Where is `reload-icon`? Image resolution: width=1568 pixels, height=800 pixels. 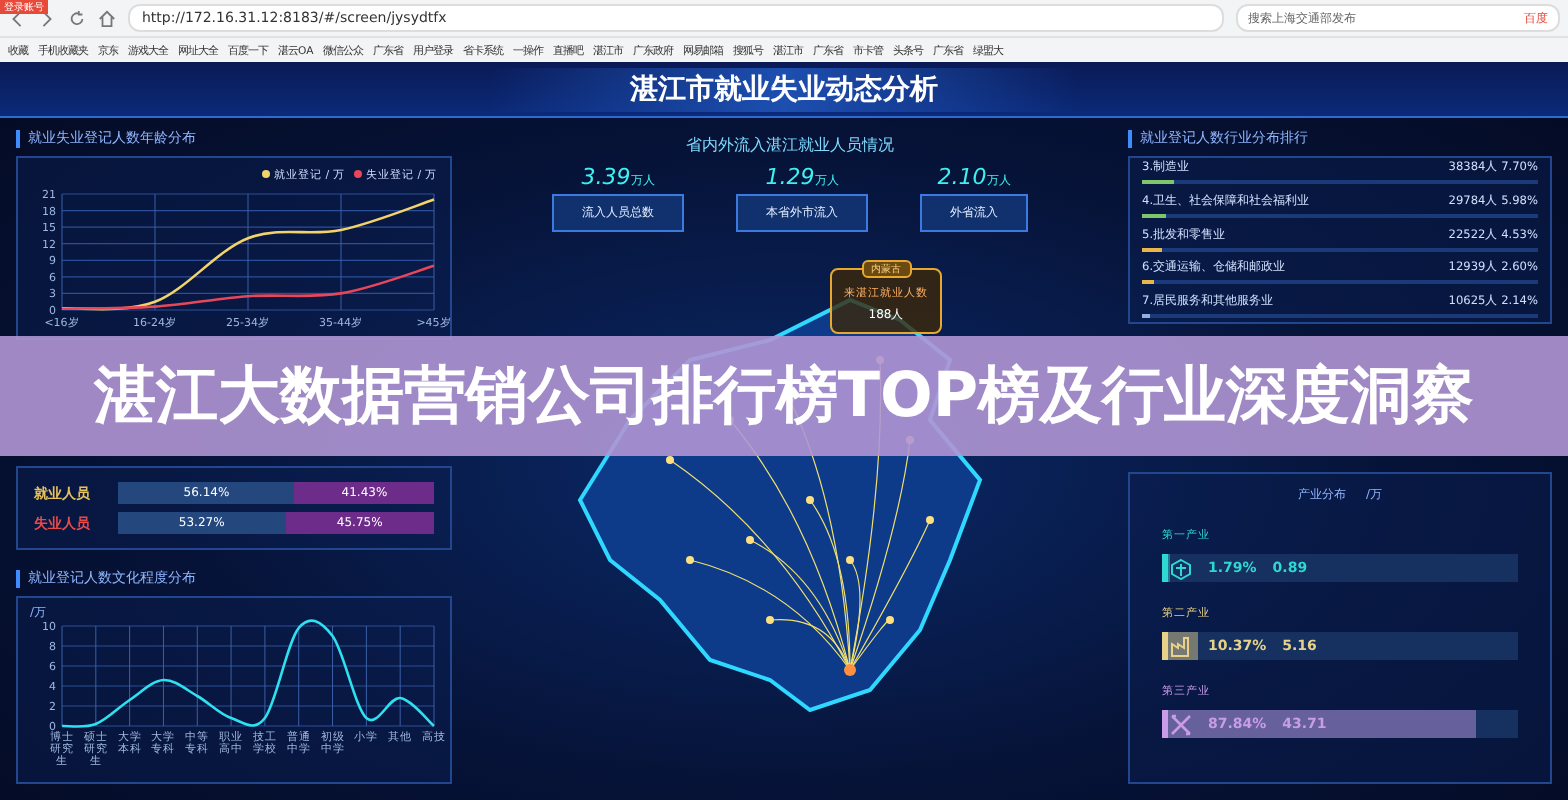 reload-icon is located at coordinates (77, 18).